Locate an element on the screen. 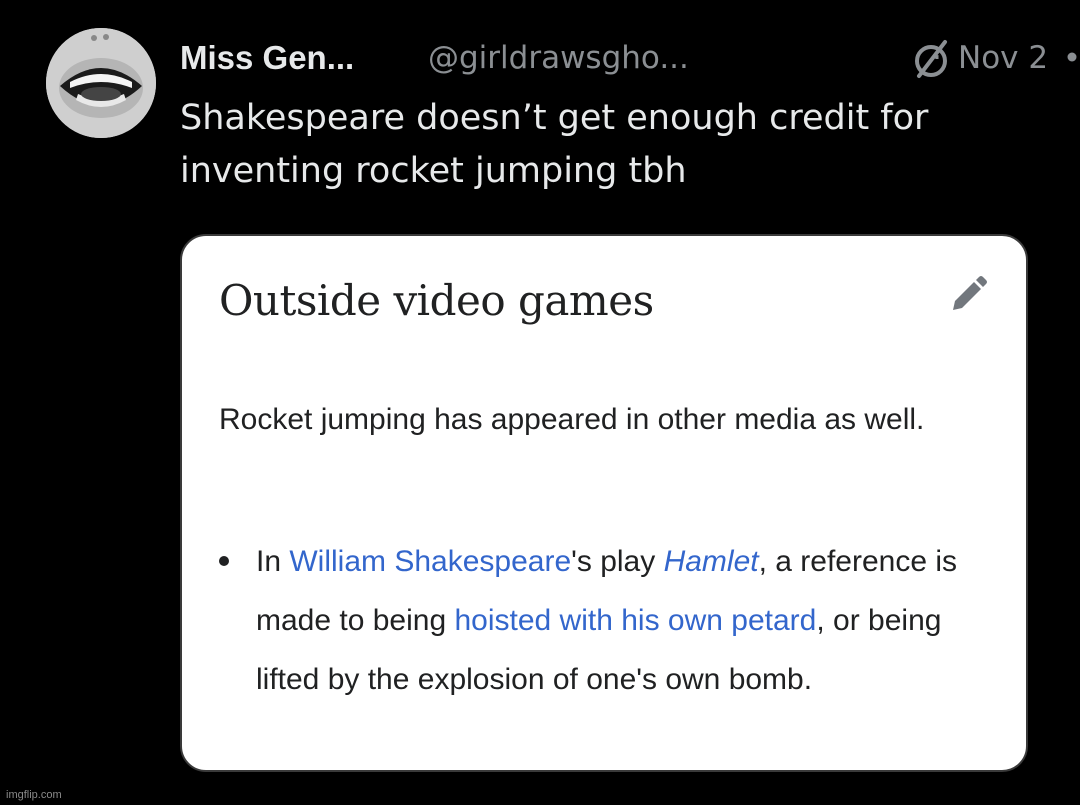 This screenshot has height=805, width=1080. link-hoisted-with-his-own-petard: hoisted with his own petard is located at coordinates (635, 620).